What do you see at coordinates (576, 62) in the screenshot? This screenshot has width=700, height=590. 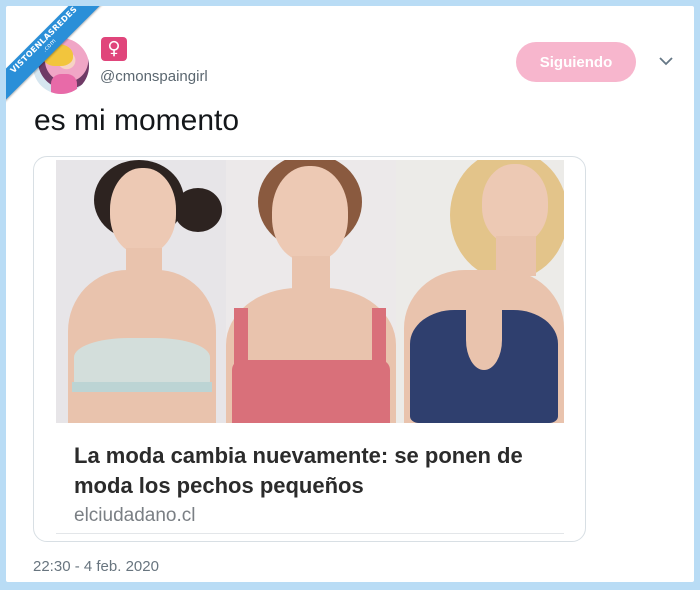 I see `following-button: Siguiendo` at bounding box center [576, 62].